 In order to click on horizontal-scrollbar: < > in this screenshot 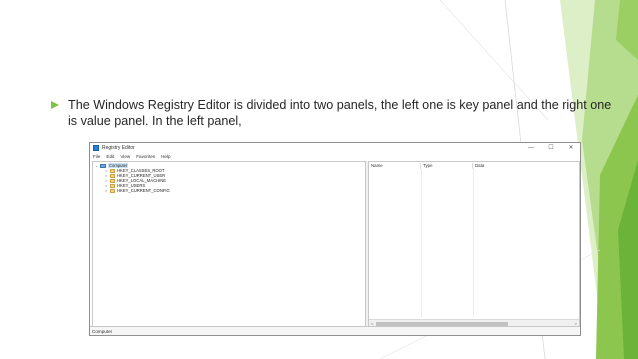, I will do `click(474, 322)`.